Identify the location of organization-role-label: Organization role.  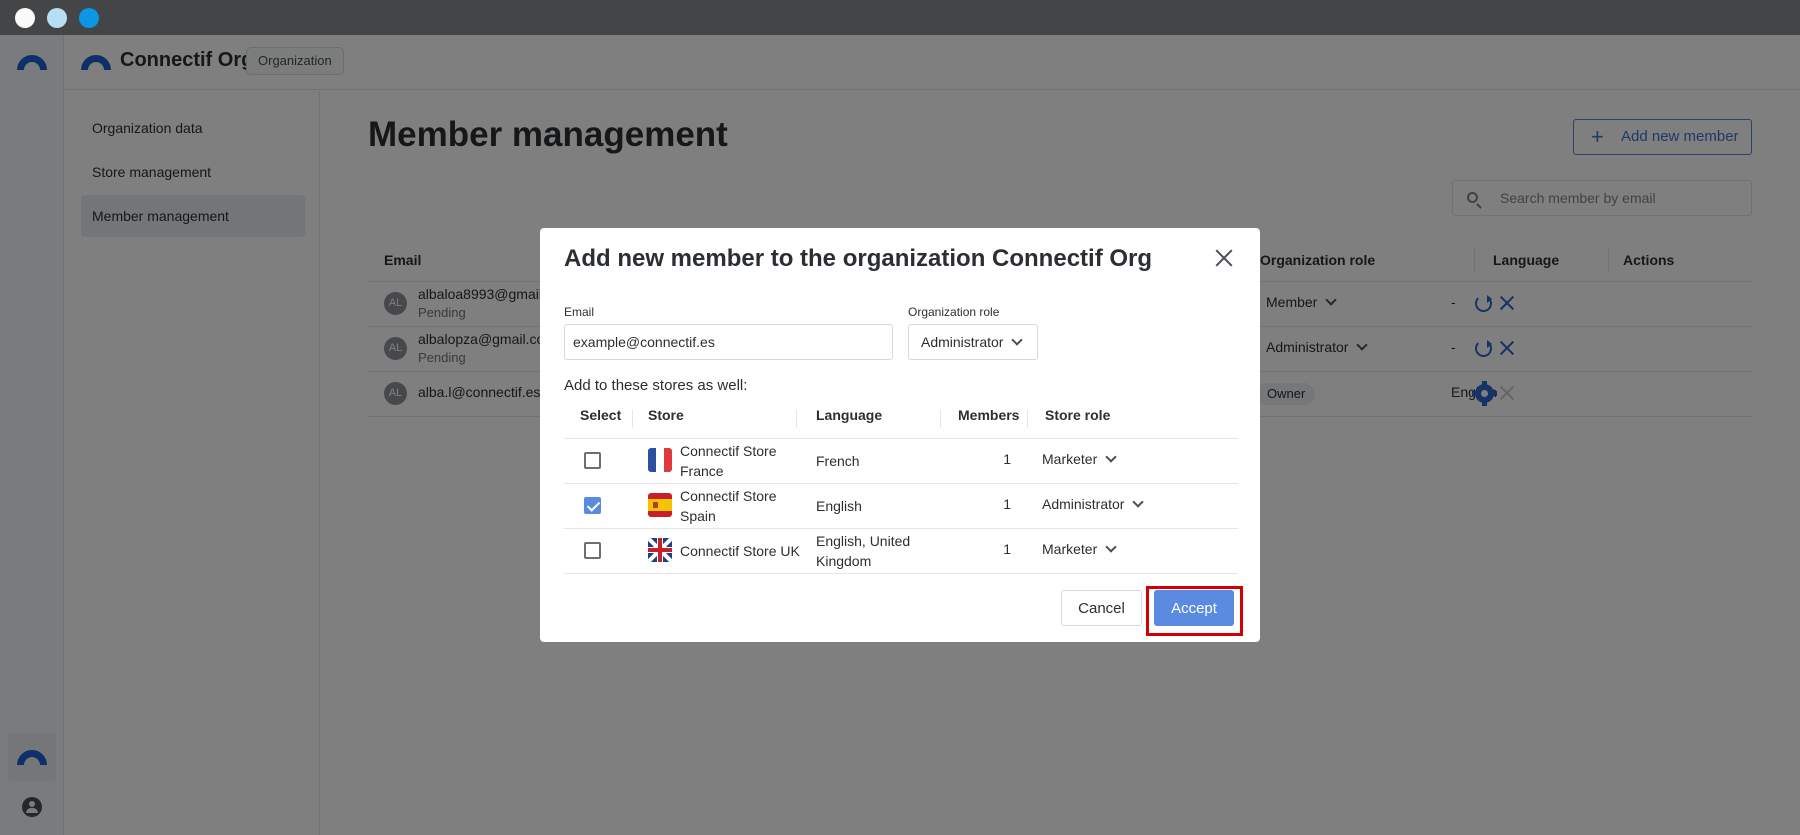
(954, 312).